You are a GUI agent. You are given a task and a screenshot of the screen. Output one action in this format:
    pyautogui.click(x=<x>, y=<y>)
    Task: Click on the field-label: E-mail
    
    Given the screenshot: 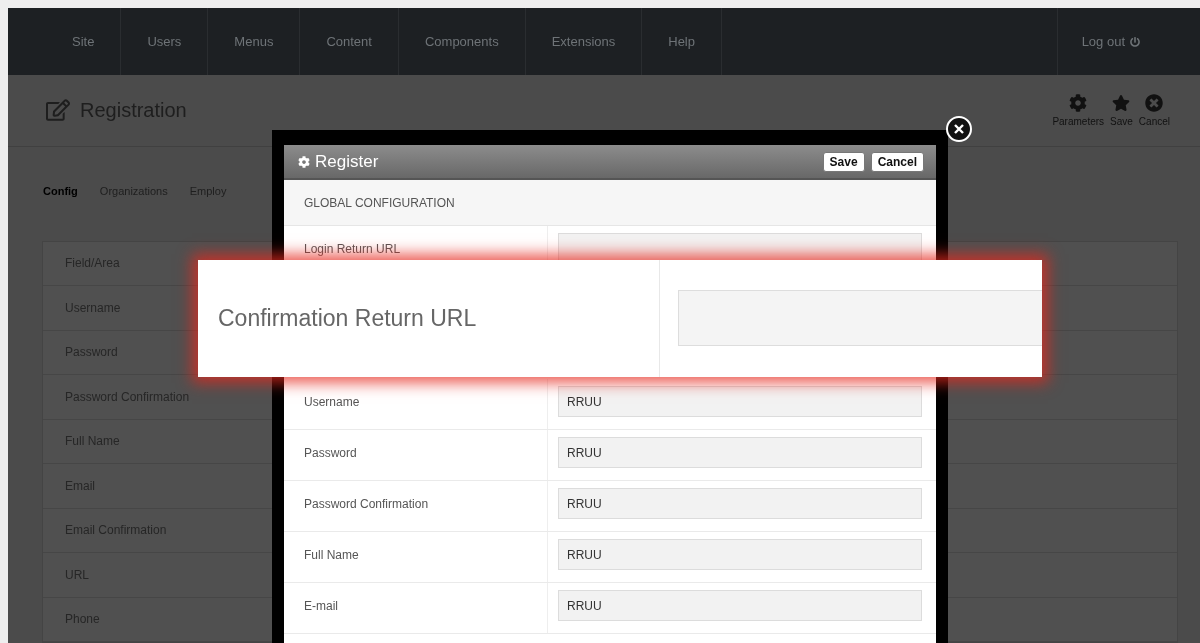 What is the action you would take?
    pyautogui.click(x=416, y=608)
    